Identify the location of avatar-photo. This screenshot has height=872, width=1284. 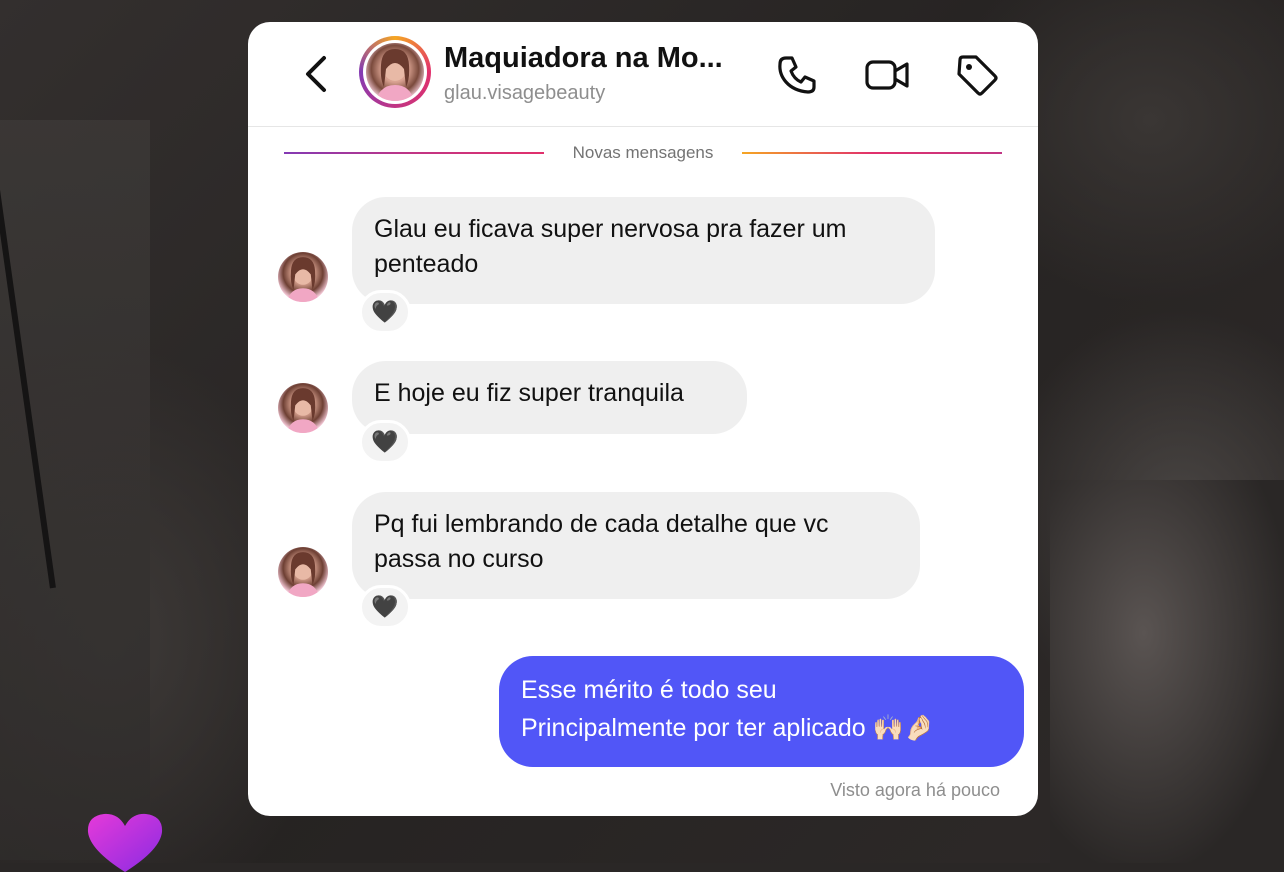
(395, 72).